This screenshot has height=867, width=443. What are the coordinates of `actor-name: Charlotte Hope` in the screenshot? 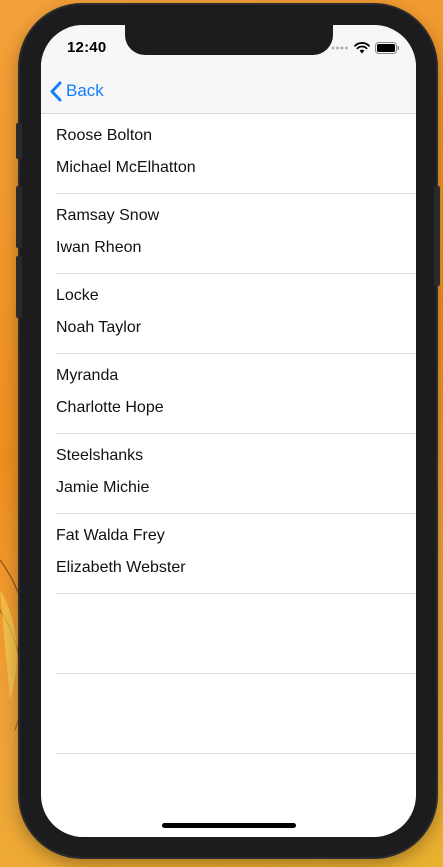 It's located at (110, 407).